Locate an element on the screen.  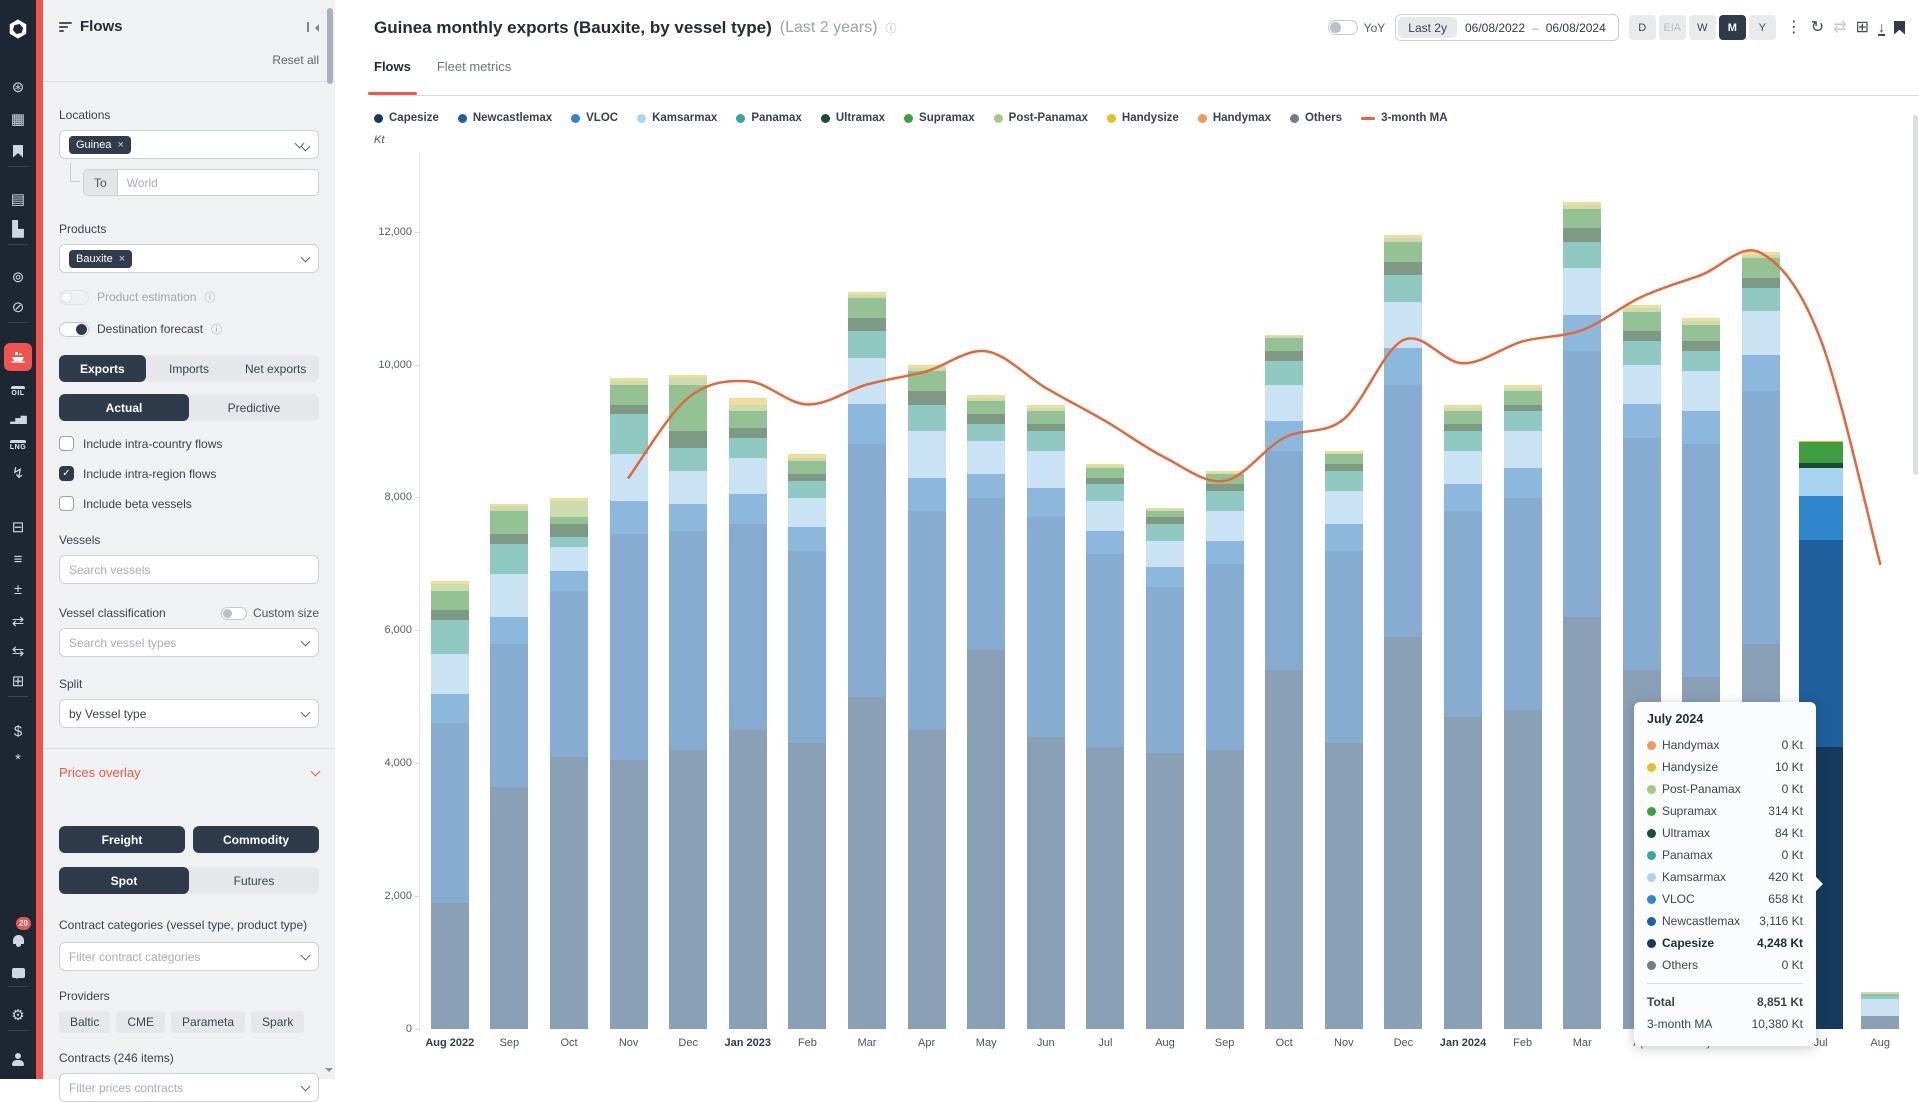
legend-item-newcastlemax: Newcastlemax is located at coordinates (504, 118).